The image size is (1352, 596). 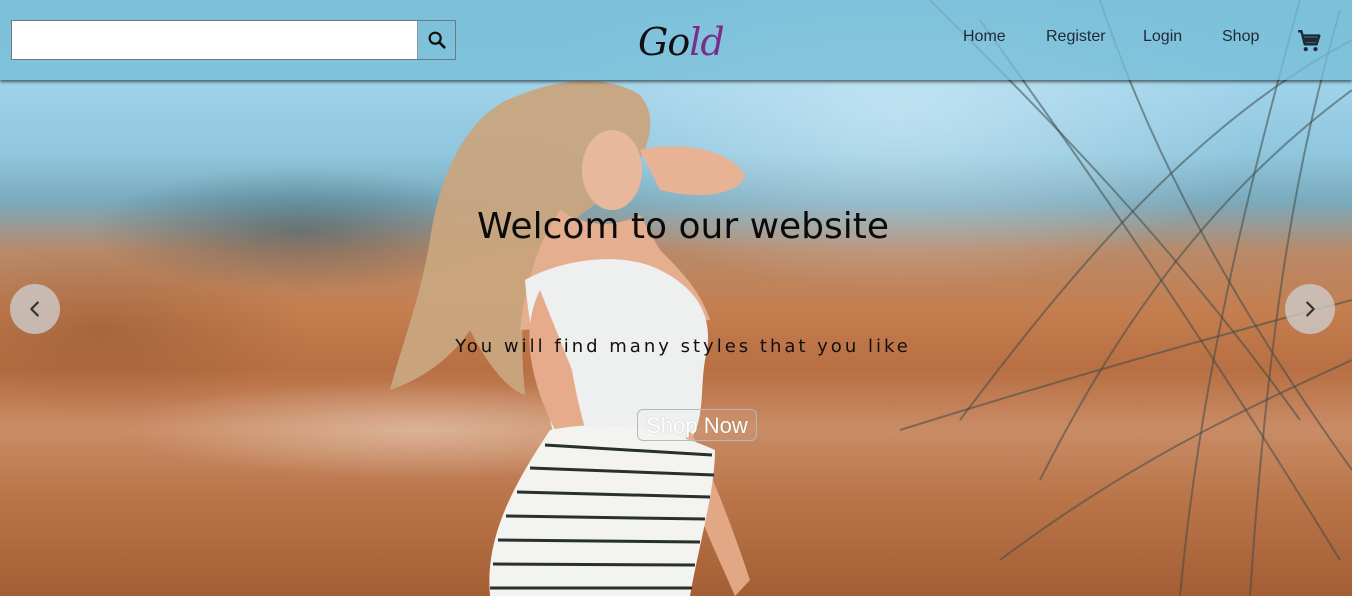 I want to click on shopping-cart-icon, so click(x=1309, y=41).